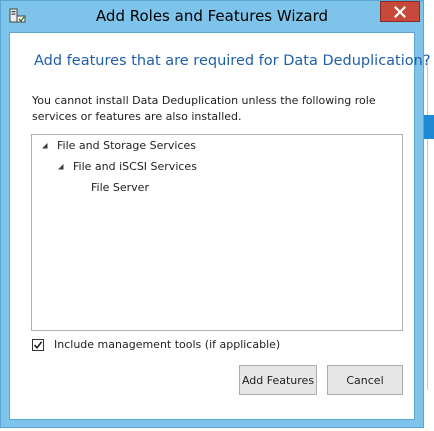  I want to click on tree-item-file-server: File Server, so click(120, 187).